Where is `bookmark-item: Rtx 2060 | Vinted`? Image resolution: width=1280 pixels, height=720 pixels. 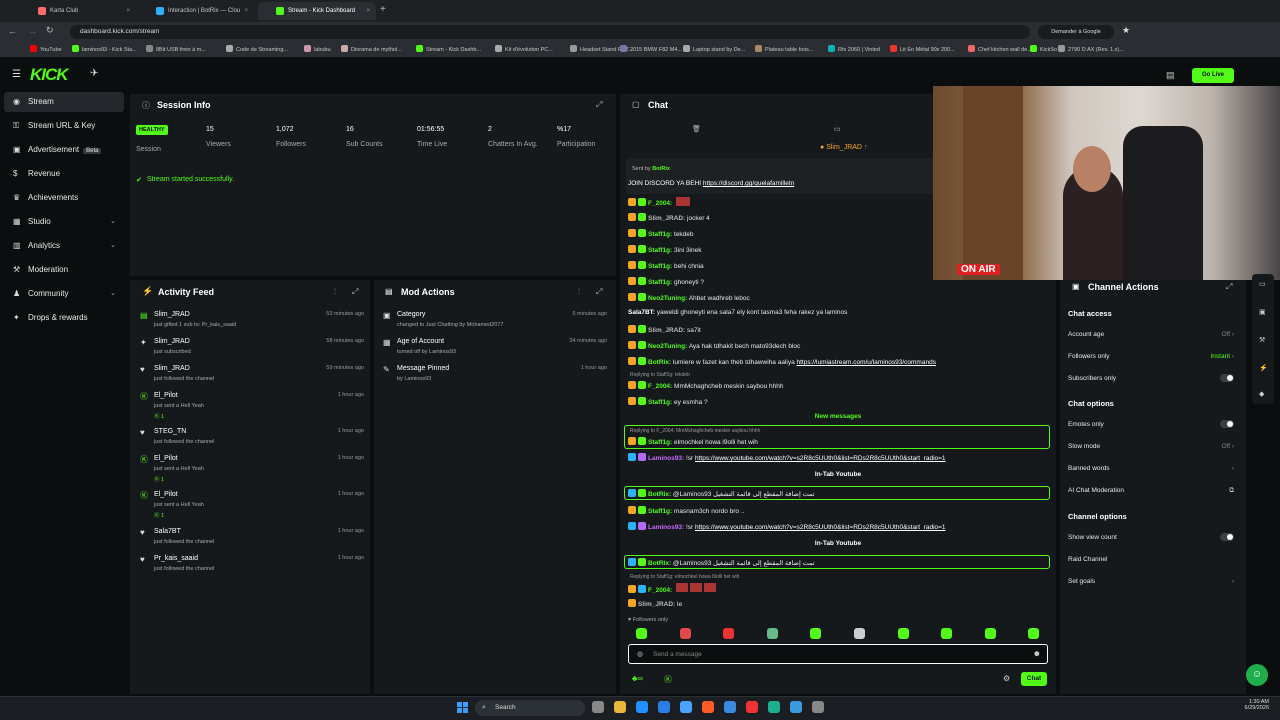 bookmark-item: Rtx 2060 | Vinted is located at coordinates (854, 49).